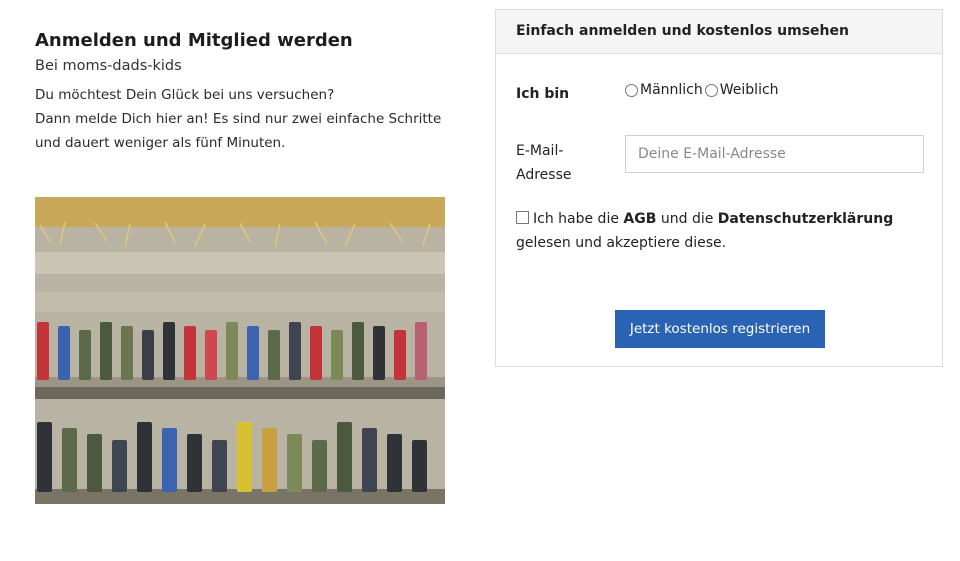 The width and height of the screenshot is (960, 561). What do you see at coordinates (160, 143) in the screenshot?
I see `intro-line: und dauert weniger als fünf Minuten.` at bounding box center [160, 143].